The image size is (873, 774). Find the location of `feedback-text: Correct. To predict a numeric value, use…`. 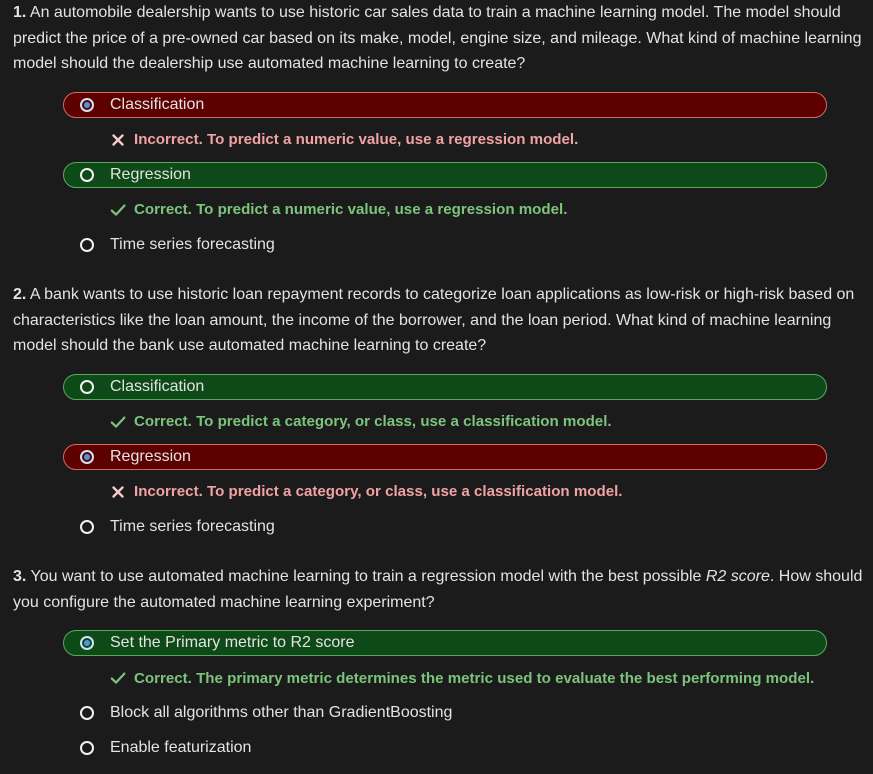

feedback-text: Correct. To predict a numeric value, use… is located at coordinates (351, 209).